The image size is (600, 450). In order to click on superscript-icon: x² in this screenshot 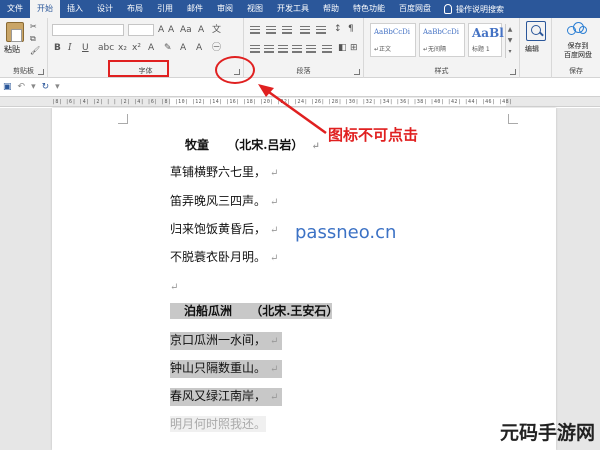, I will do `click(136, 48)`.